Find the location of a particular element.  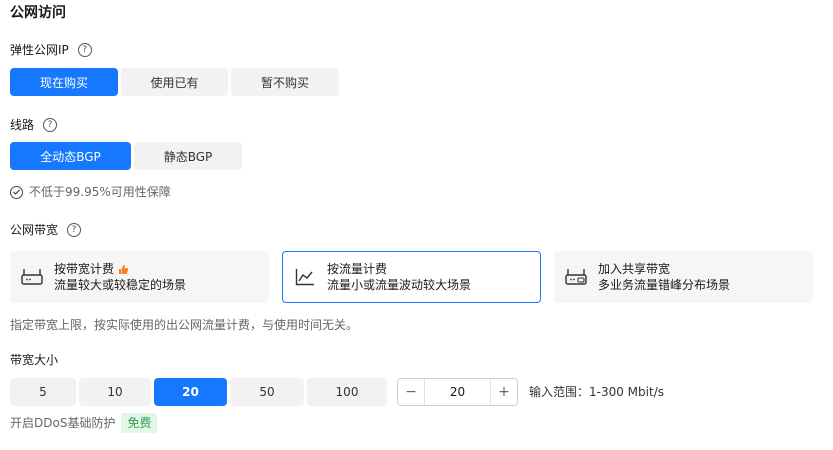

billing-card-shared-bandwidth: 加入共享带宽 多业务流量错峰分布场景 is located at coordinates (683, 277).